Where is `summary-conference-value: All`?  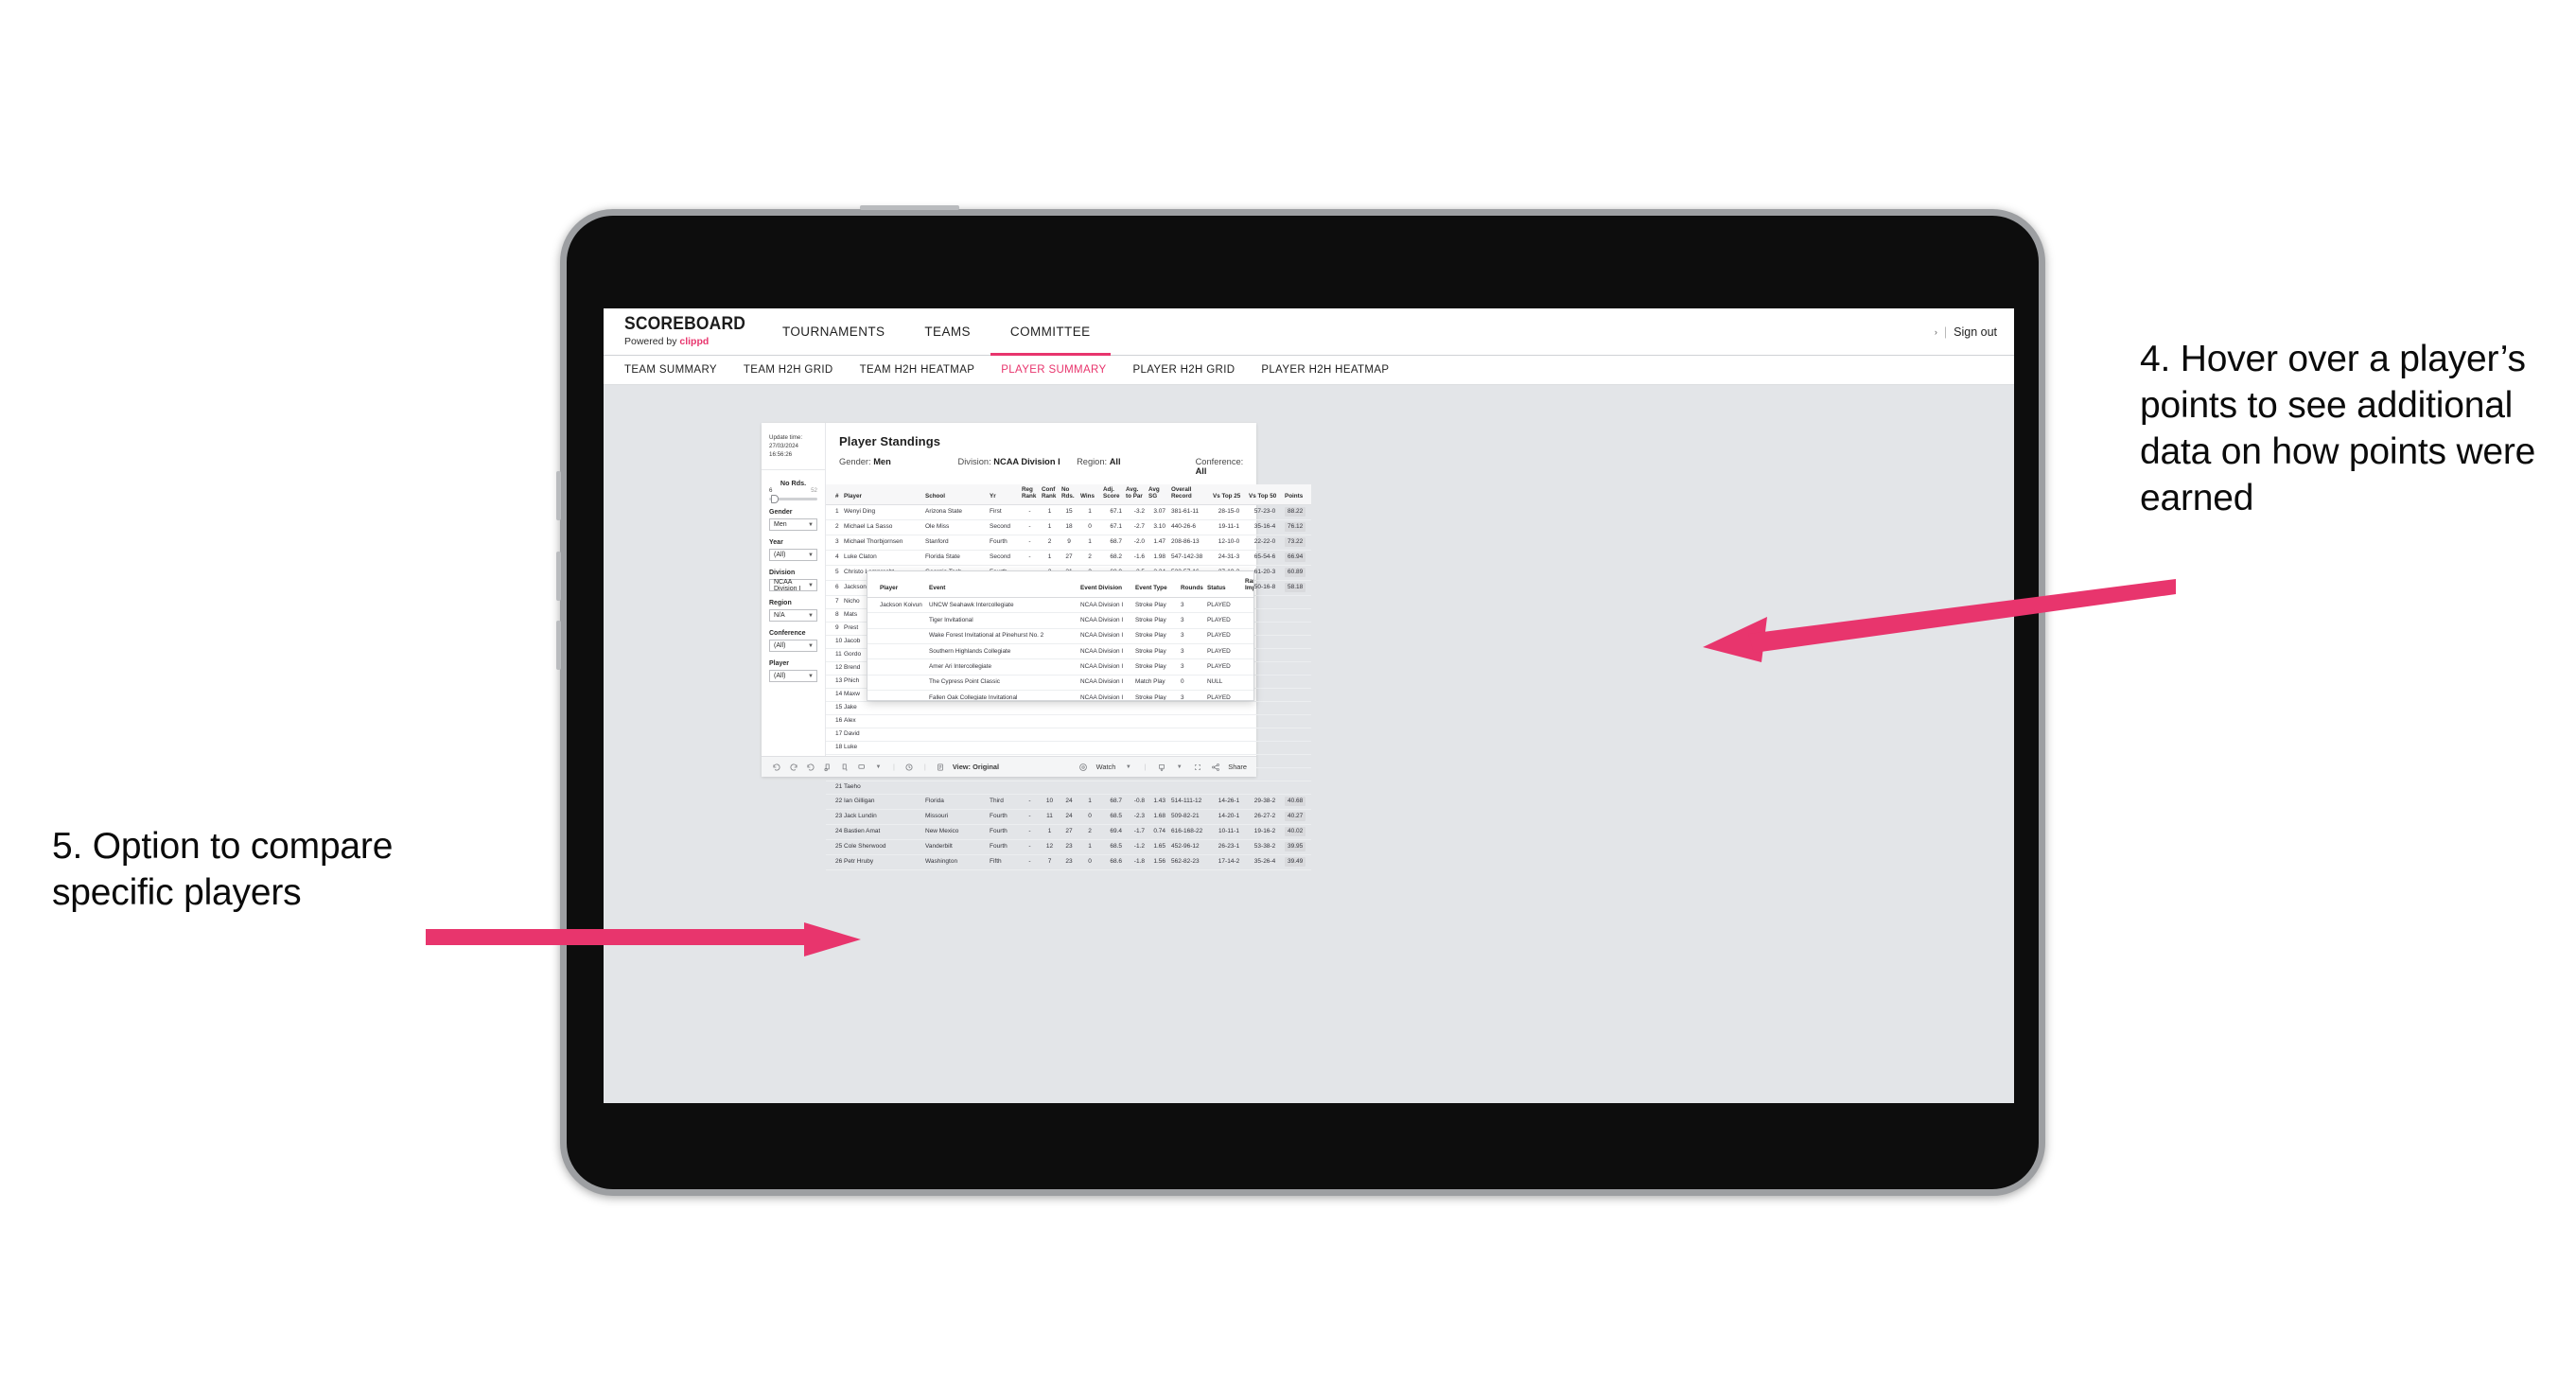 summary-conference-value: All is located at coordinates (1201, 471).